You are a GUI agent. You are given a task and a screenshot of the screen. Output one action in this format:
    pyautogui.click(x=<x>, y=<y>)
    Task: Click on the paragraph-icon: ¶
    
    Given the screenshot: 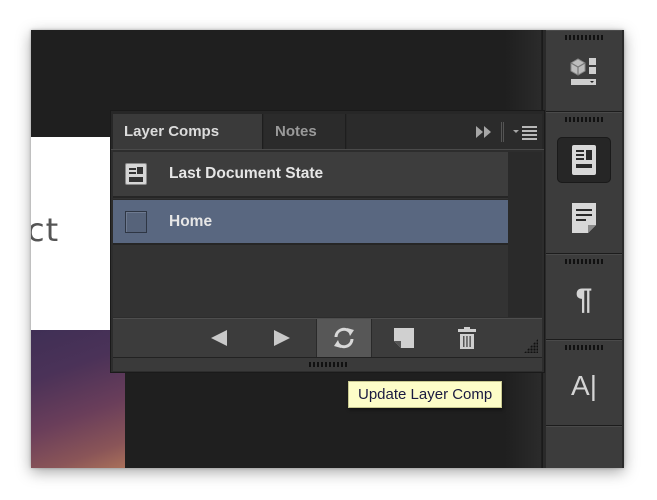 What is the action you would take?
    pyautogui.click(x=584, y=299)
    